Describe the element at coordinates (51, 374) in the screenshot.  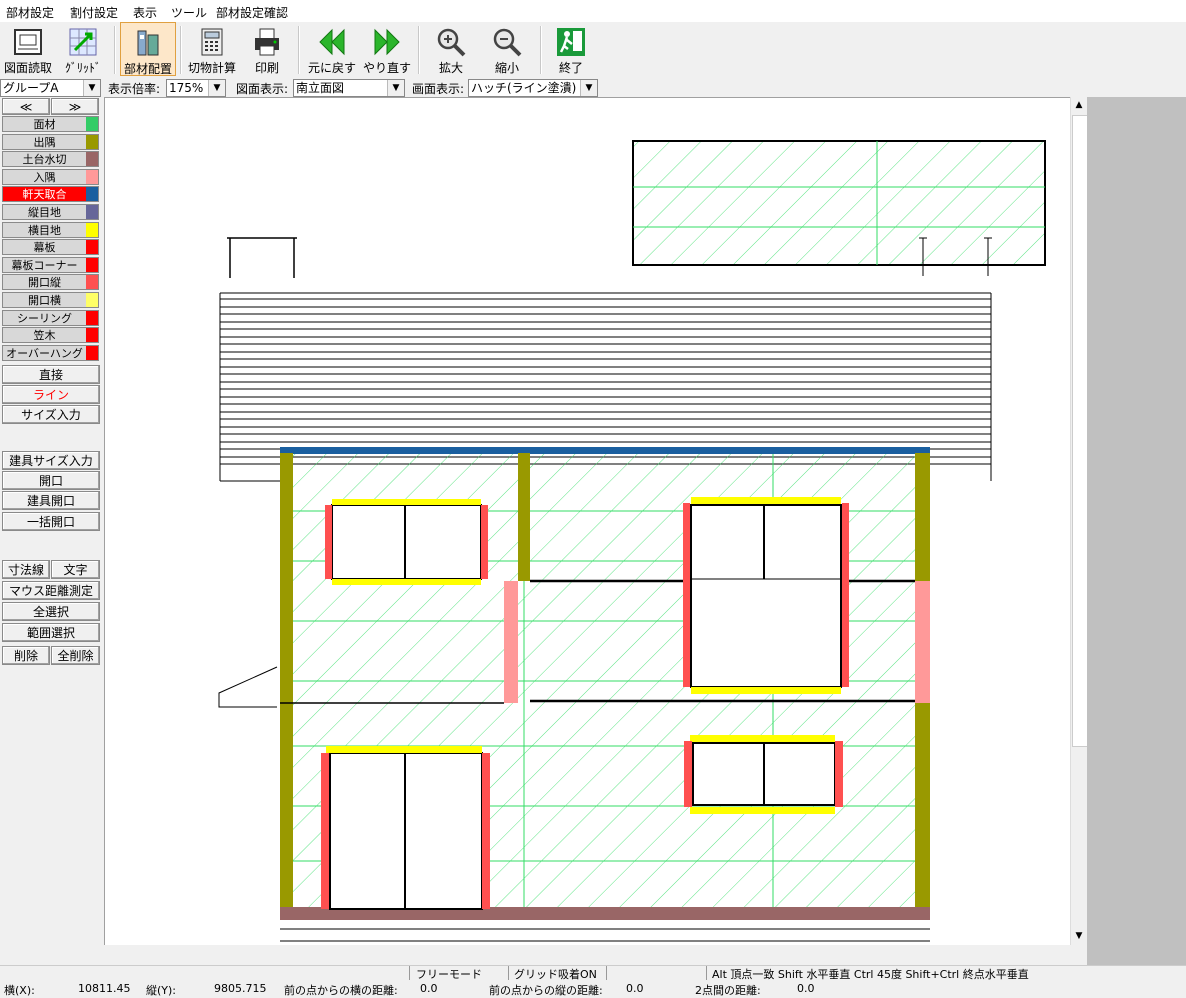
I see `direct-mode-button: 直接` at that location.